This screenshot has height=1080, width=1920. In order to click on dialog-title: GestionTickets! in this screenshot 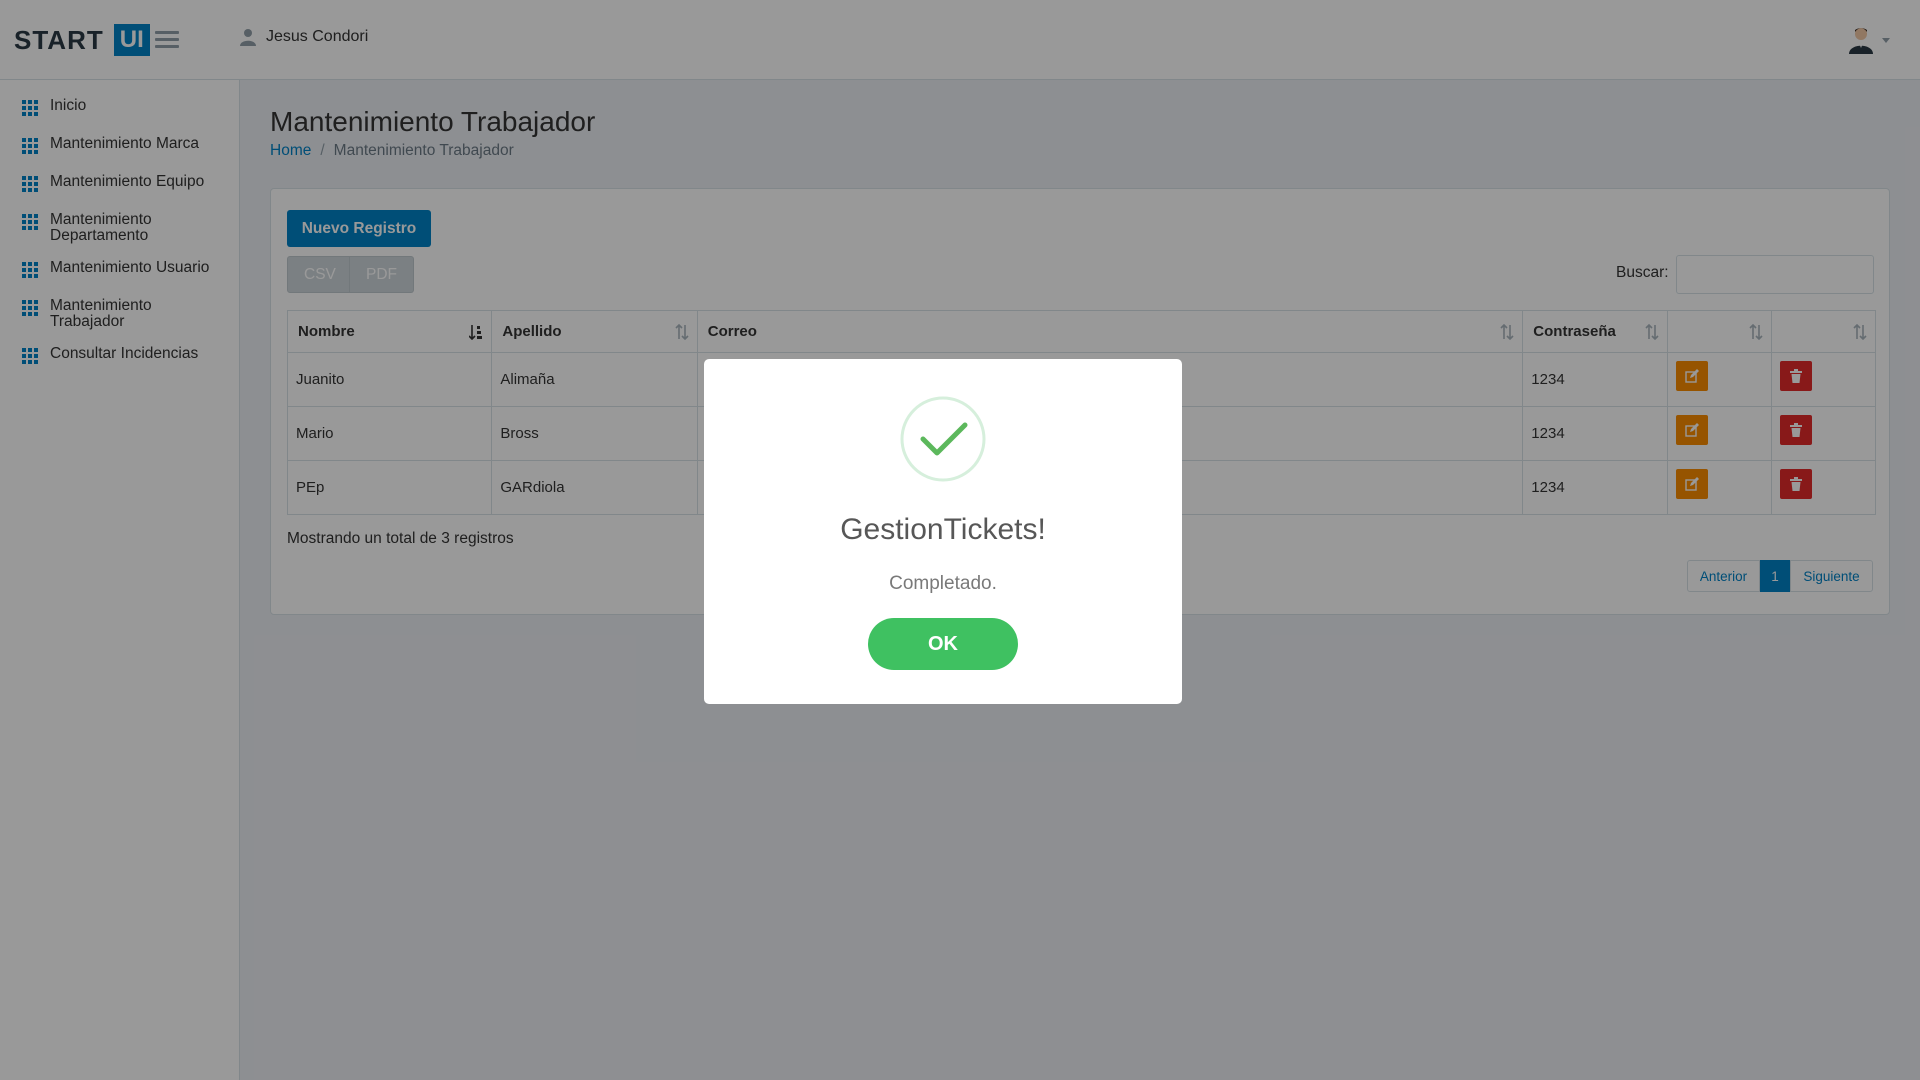, I will do `click(943, 529)`.